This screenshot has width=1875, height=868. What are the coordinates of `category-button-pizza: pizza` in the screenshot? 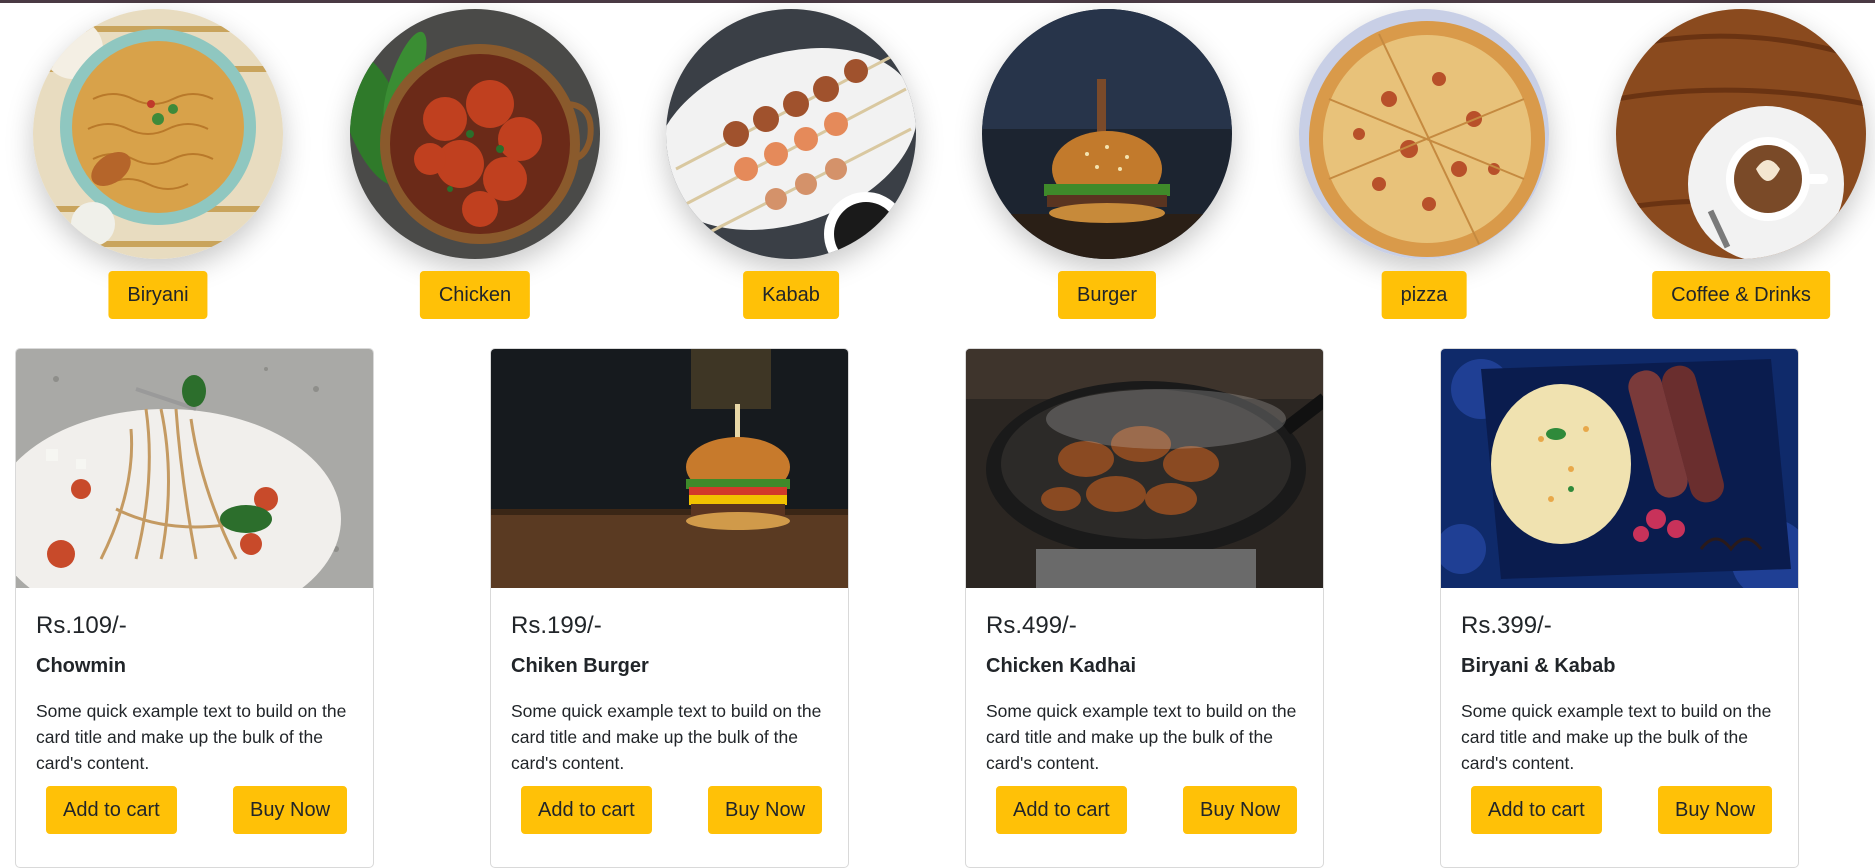 It's located at (1424, 295).